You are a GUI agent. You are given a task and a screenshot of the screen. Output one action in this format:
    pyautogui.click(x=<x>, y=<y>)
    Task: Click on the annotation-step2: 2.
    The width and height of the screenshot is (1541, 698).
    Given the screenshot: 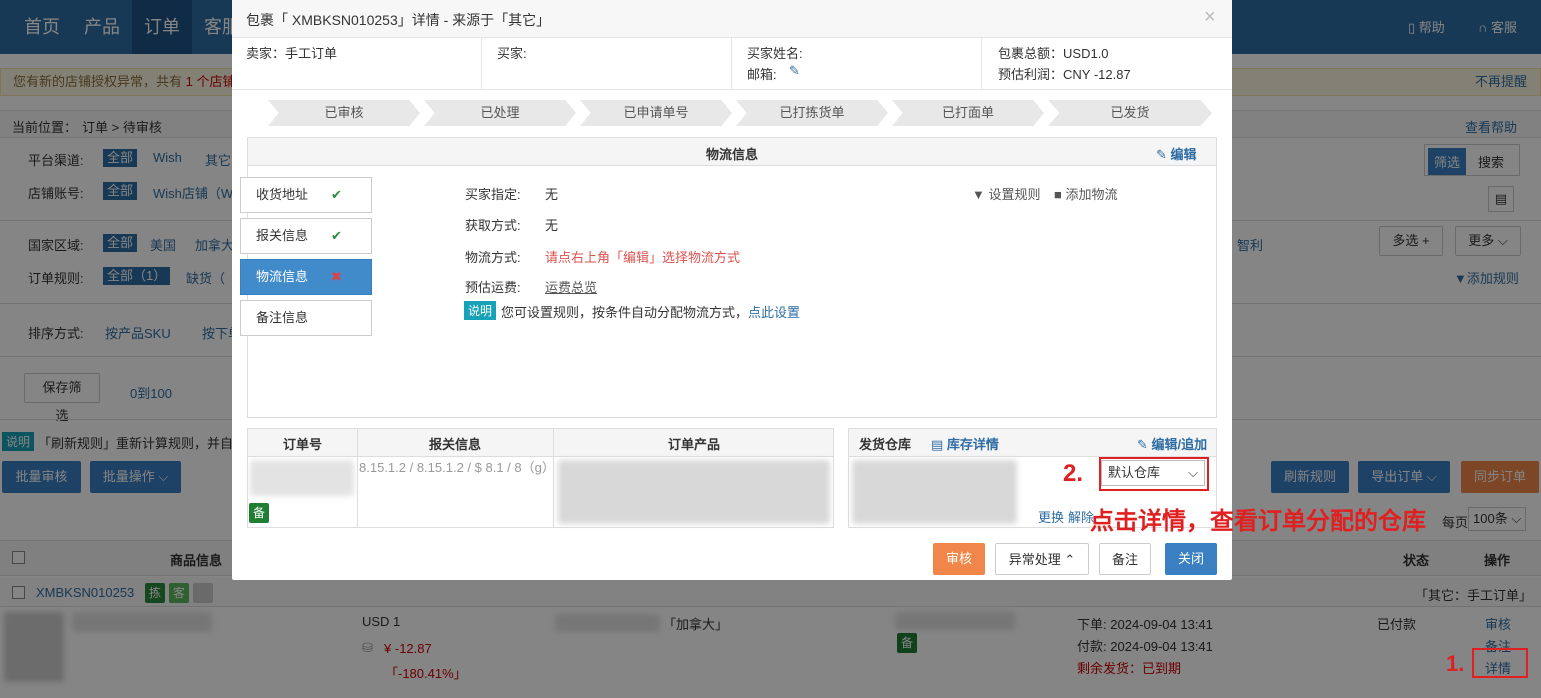 What is the action you would take?
    pyautogui.click(x=1073, y=473)
    